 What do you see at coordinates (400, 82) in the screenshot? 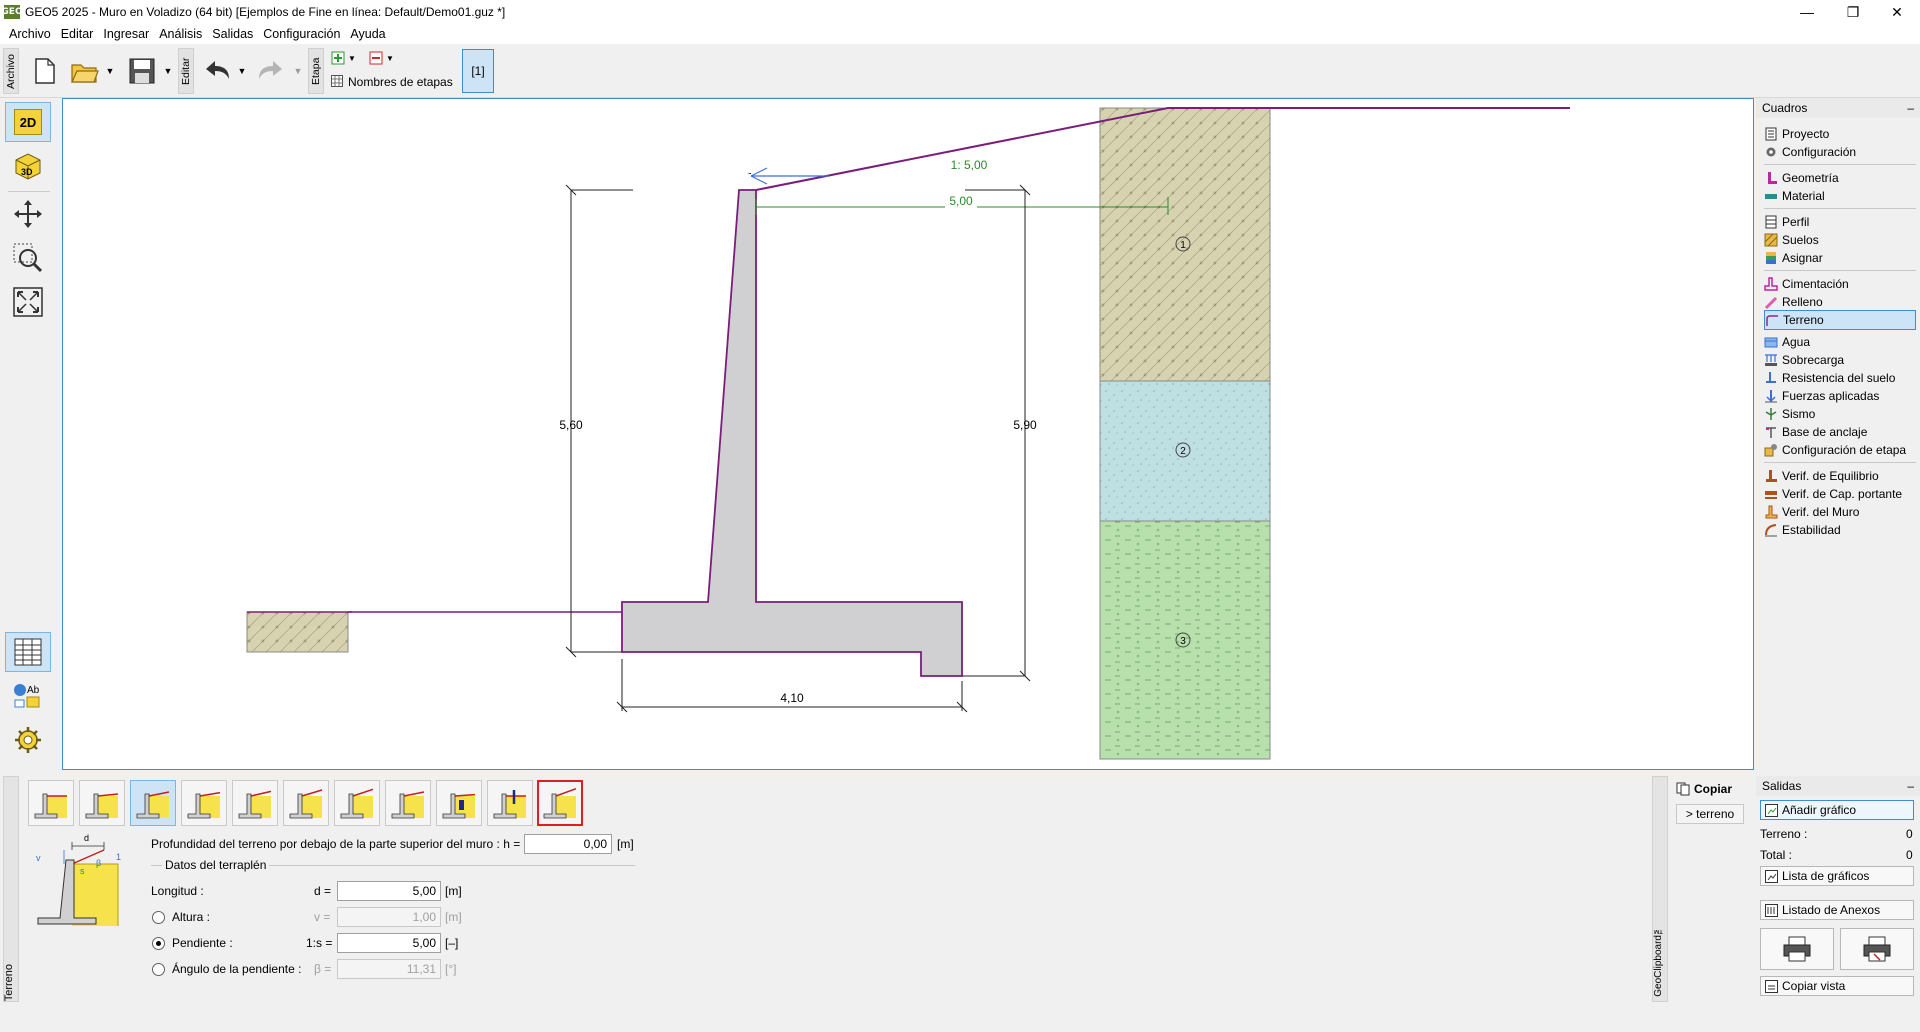
I see `stage-names-button: Nombres de etapas` at bounding box center [400, 82].